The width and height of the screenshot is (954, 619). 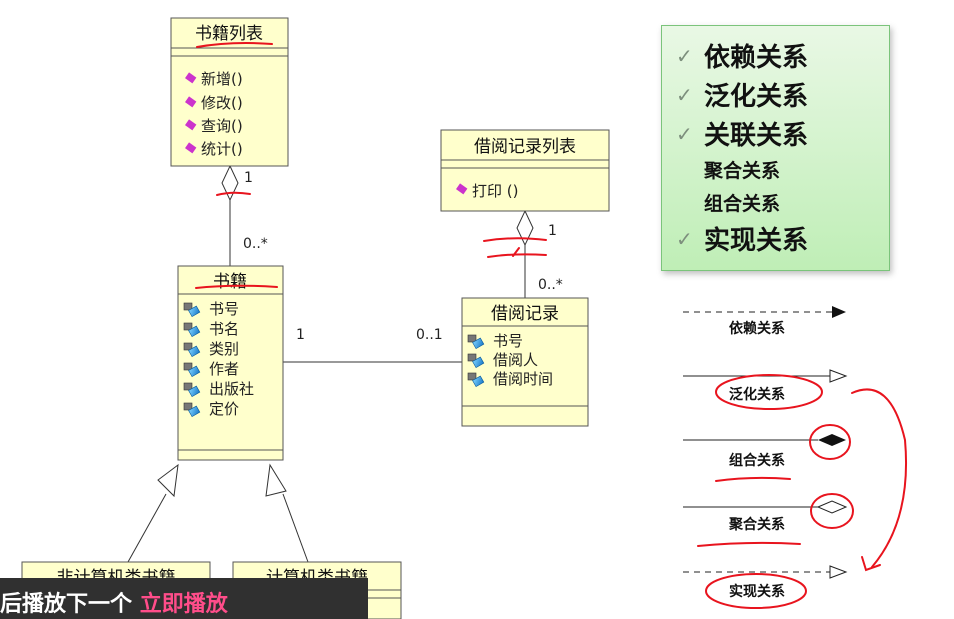 I want to click on legend-dependency: 依赖关系, so click(x=757, y=328).